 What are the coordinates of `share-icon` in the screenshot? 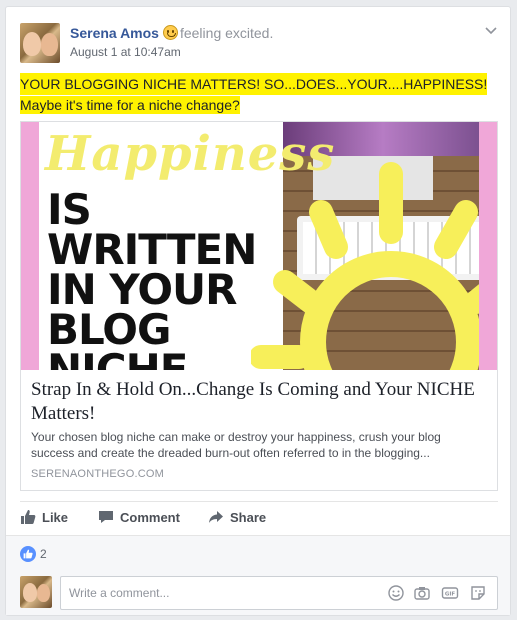 It's located at (216, 517).